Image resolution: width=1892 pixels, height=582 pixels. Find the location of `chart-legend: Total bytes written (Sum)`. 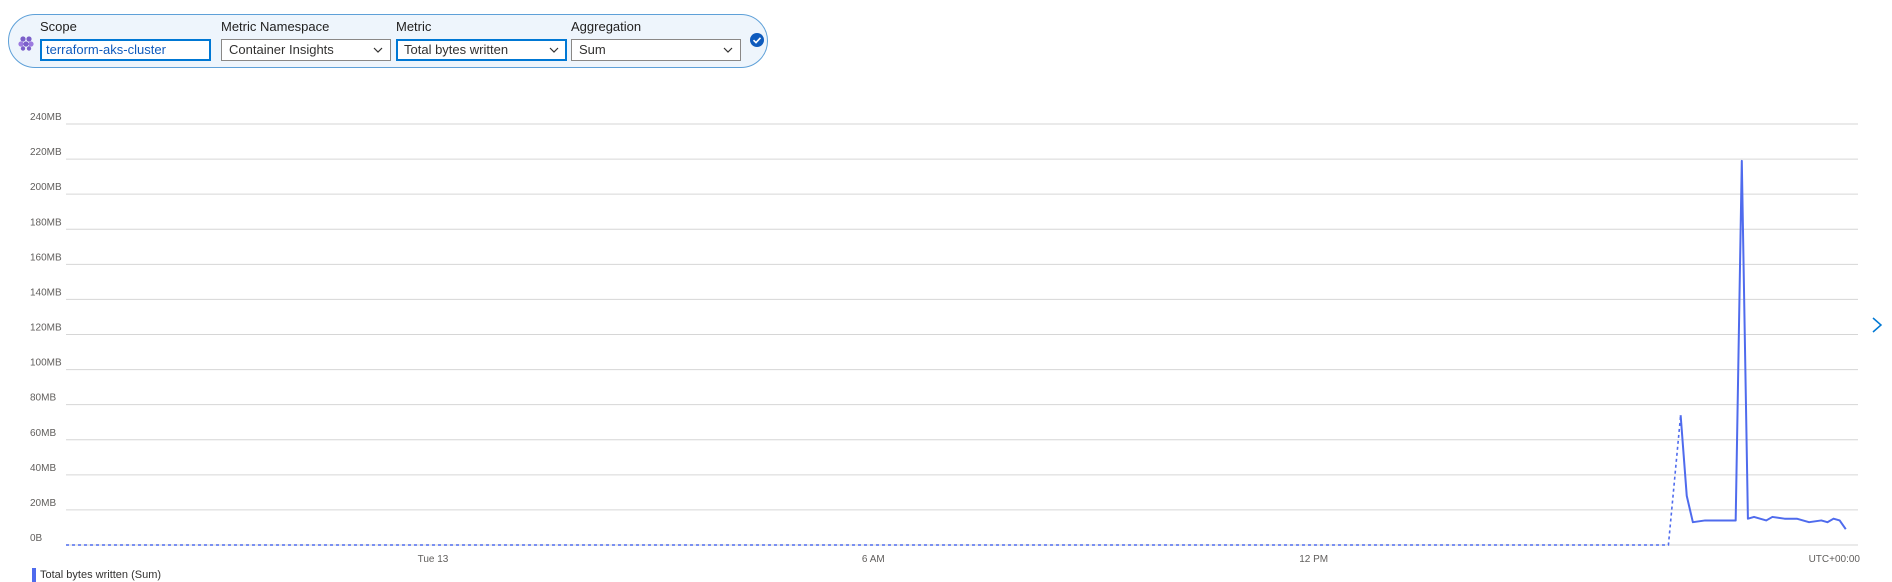

chart-legend: Total bytes written (Sum) is located at coordinates (96, 575).